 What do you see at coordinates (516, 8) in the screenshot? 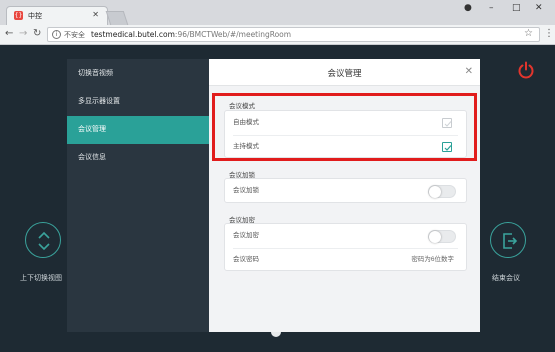
I see `maximize-button: □` at bounding box center [516, 8].